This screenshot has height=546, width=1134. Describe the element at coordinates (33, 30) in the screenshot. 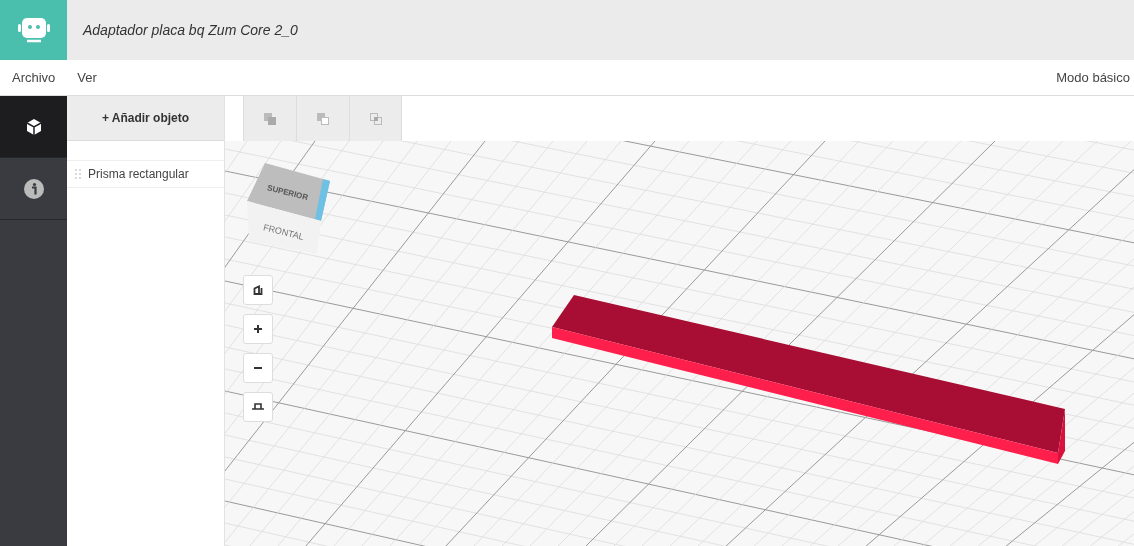

I see `robot-logo-icon` at that location.